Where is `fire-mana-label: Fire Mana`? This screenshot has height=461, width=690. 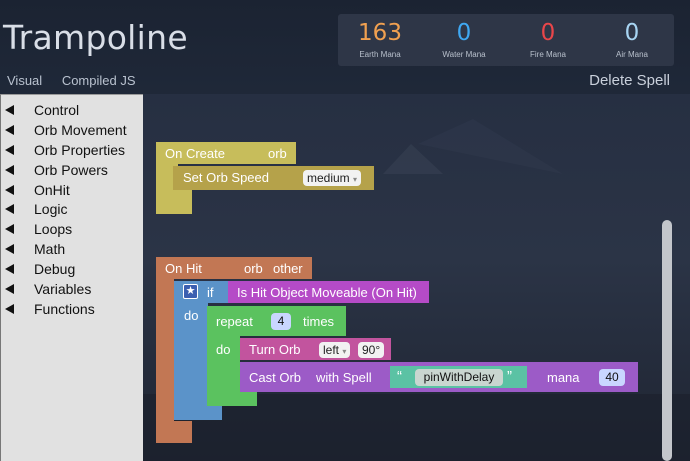
fire-mana-label: Fire Mana is located at coordinates (547, 54).